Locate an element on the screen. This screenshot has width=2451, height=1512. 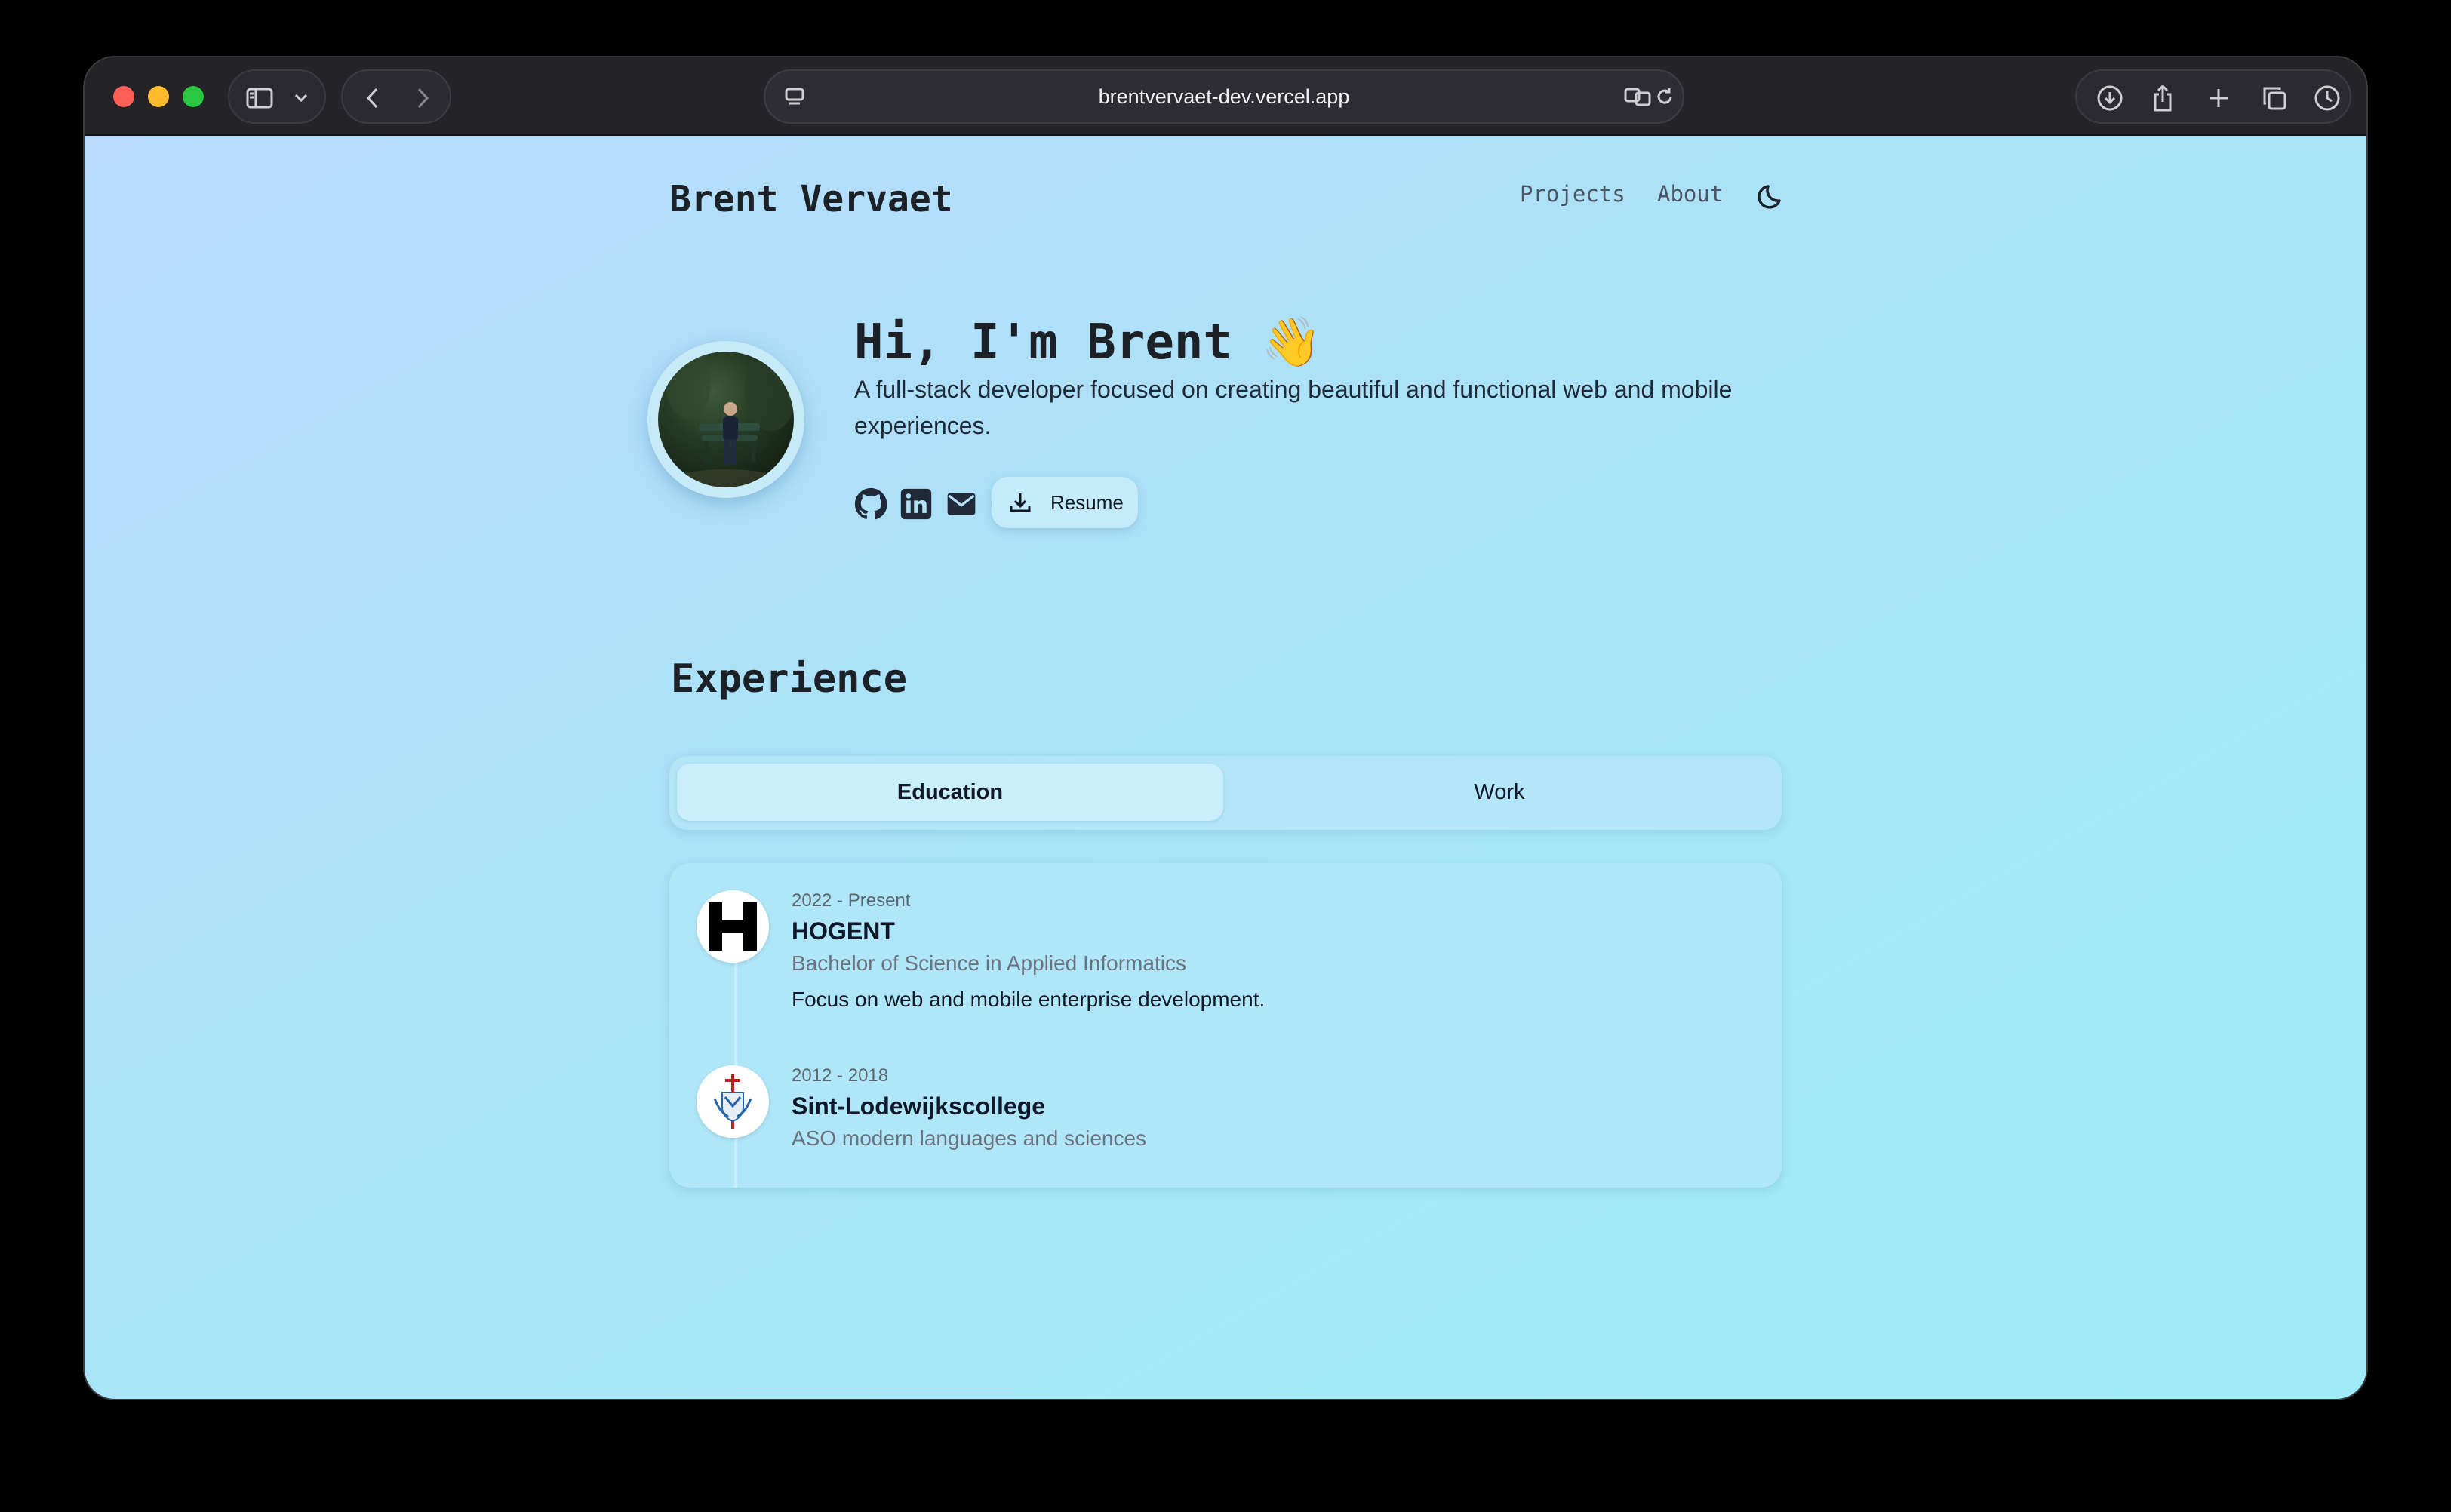
entry-school: Sint-Lodewijkscollege is located at coordinates (919, 1106).